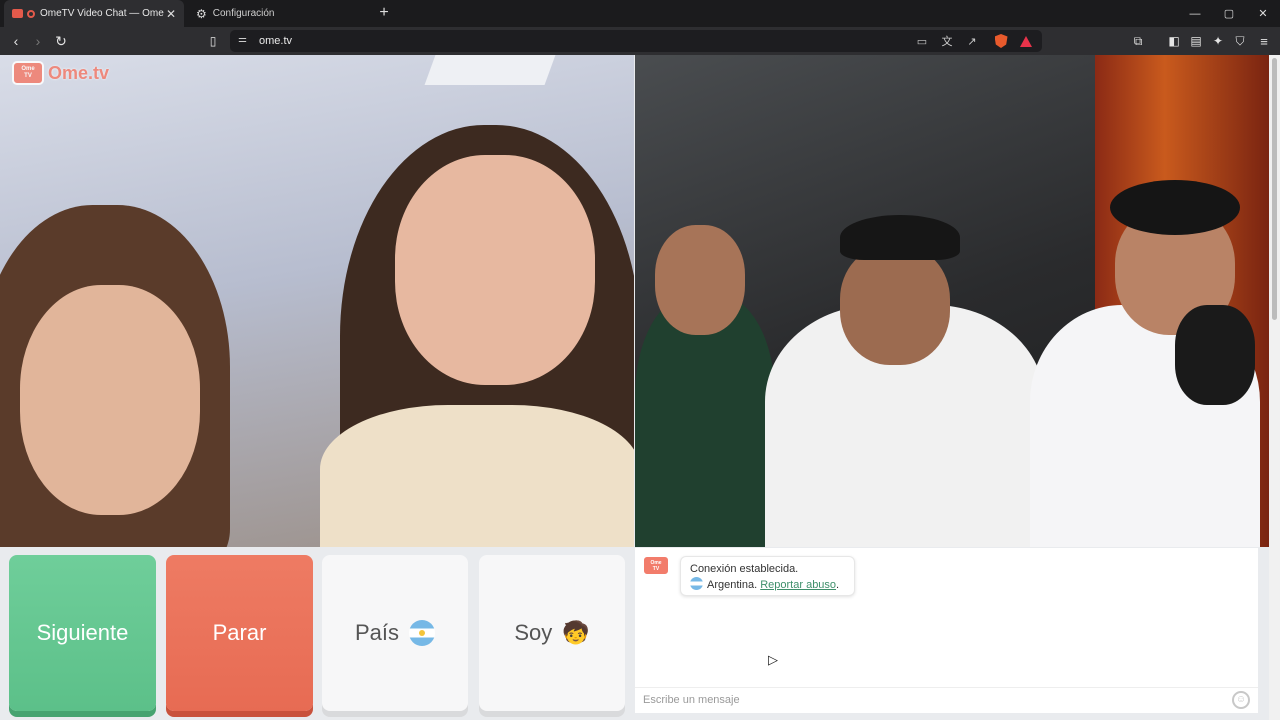 The image size is (1280, 720). I want to click on screen-icon: ▭, so click(922, 41).